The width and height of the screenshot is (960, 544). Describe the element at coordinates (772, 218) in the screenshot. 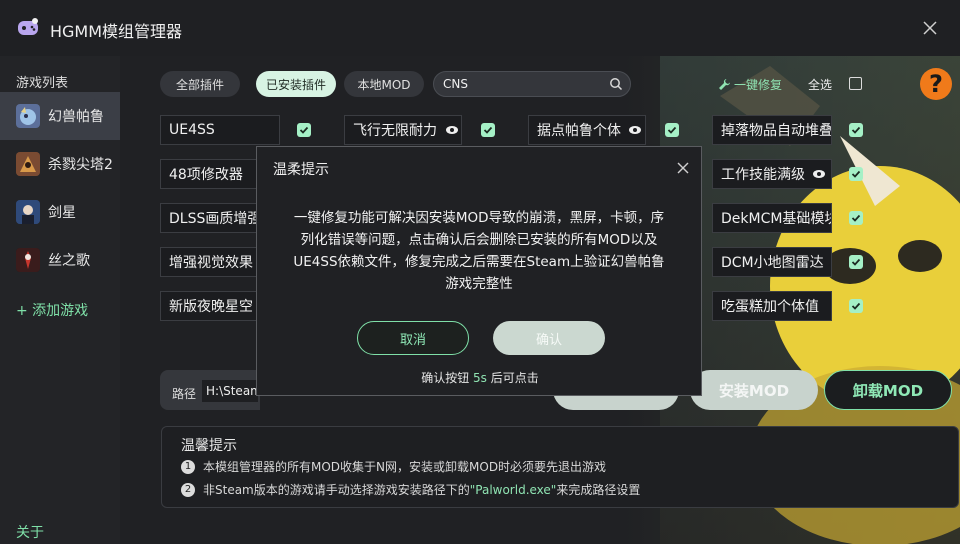

I see `plugin-cell: DekMCM基础模块` at that location.